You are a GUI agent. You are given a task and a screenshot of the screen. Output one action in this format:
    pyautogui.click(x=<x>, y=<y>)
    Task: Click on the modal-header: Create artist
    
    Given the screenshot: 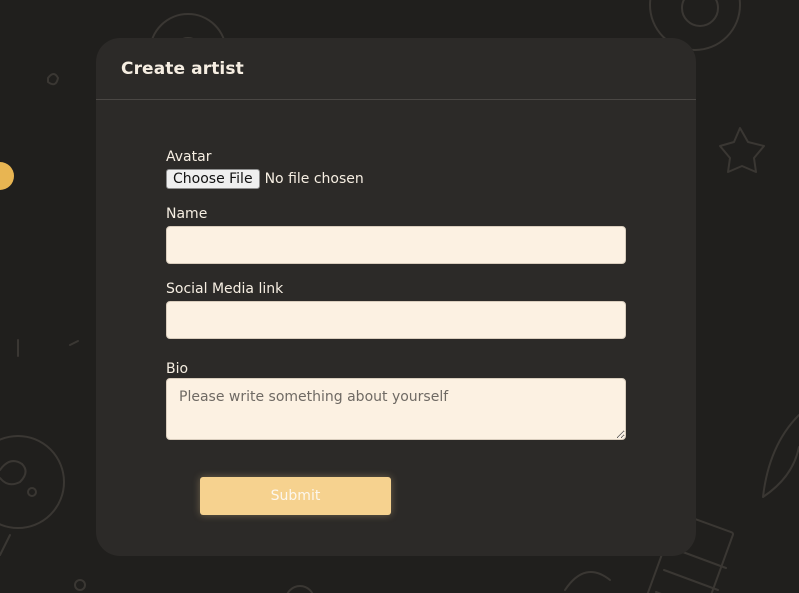 What is the action you would take?
    pyautogui.click(x=396, y=69)
    